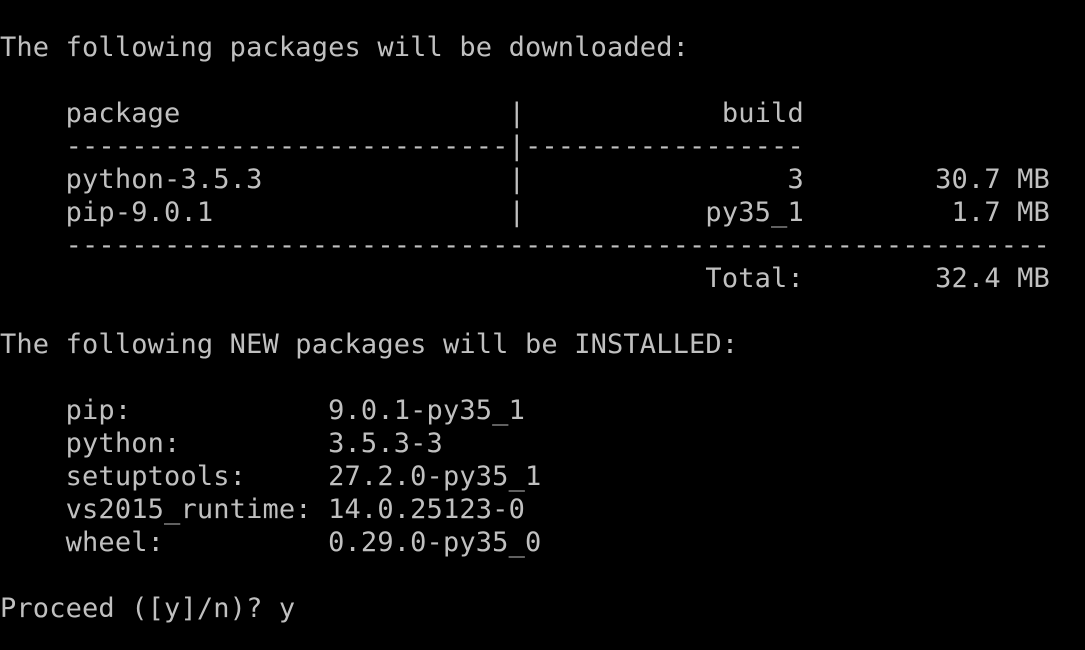 The height and width of the screenshot is (650, 1085). I want to click on install-item-wheel: wheel: 0.29.0-py35_0, so click(271, 542).